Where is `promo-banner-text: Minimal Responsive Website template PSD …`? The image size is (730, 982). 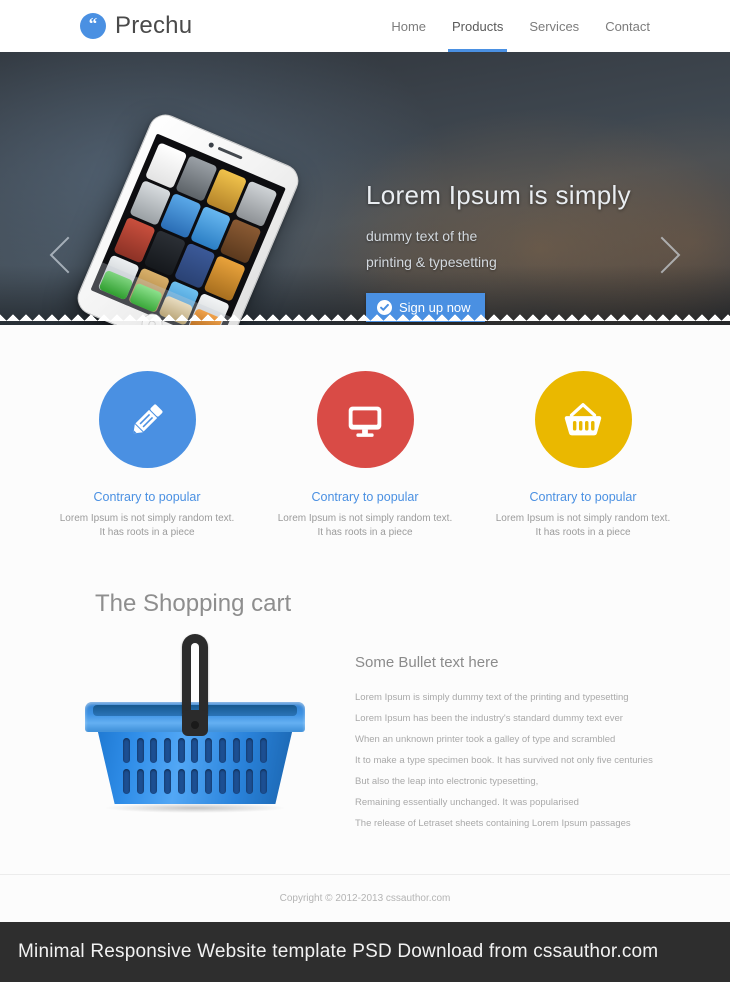 promo-banner-text: Minimal Responsive Website template PSD … is located at coordinates (338, 951).